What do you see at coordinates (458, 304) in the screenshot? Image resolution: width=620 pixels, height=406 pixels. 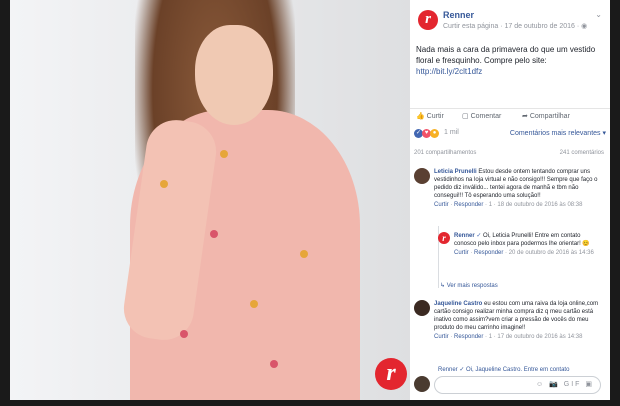 I see `comment-author: Jaqueline Castro` at bounding box center [458, 304].